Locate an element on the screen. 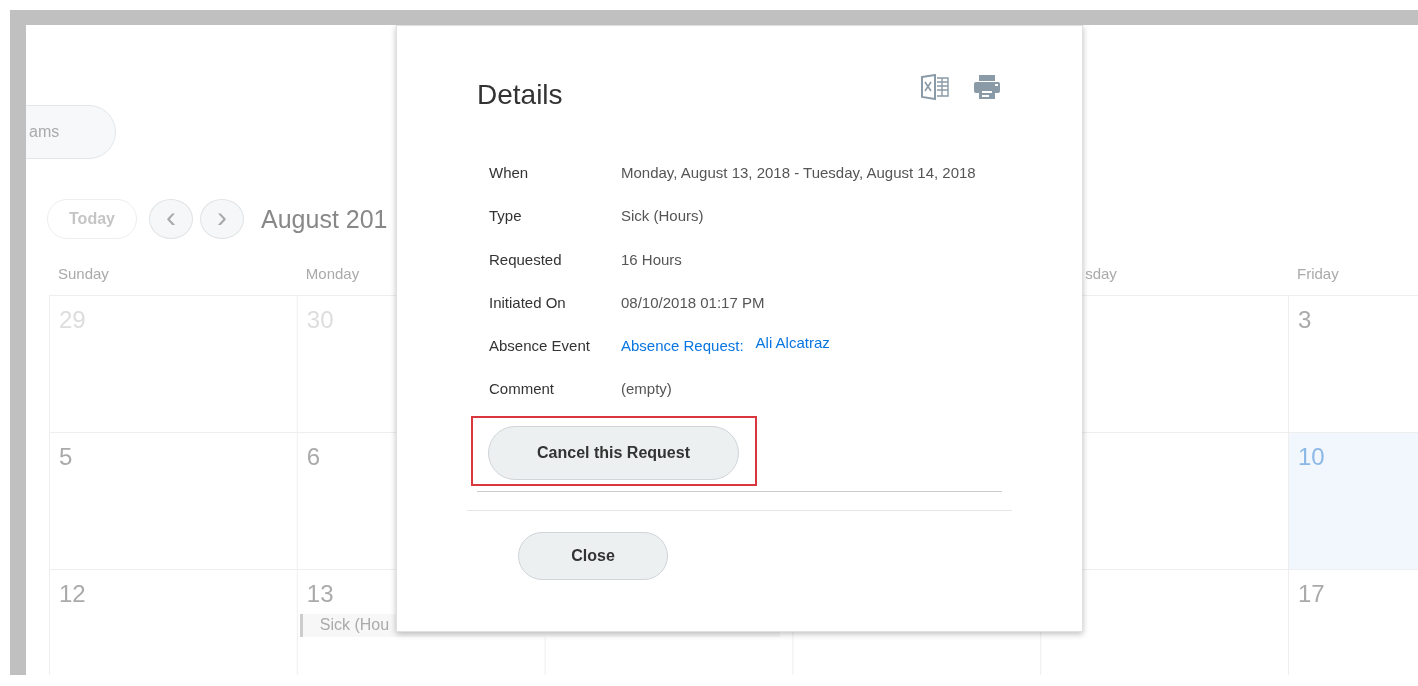 The height and width of the screenshot is (686, 1418). field-value: Monday, August 13, 2018 - Tuesday, August 14, 2018 is located at coordinates (799, 173).